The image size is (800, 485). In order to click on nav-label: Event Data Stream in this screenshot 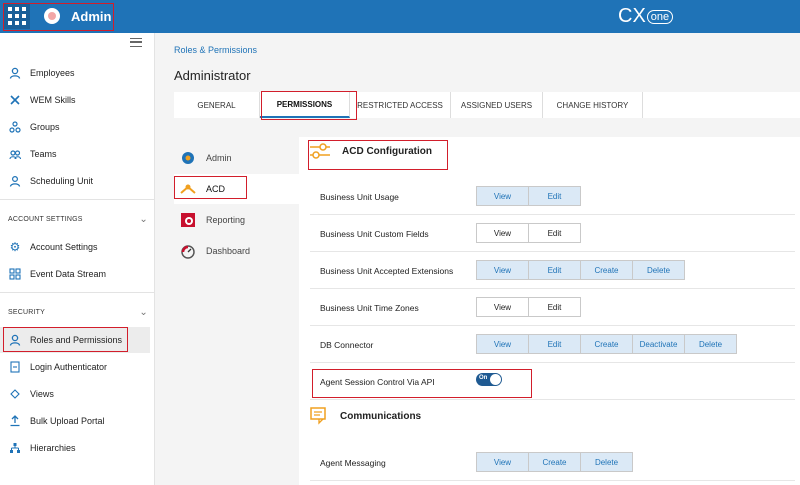, I will do `click(68, 274)`.